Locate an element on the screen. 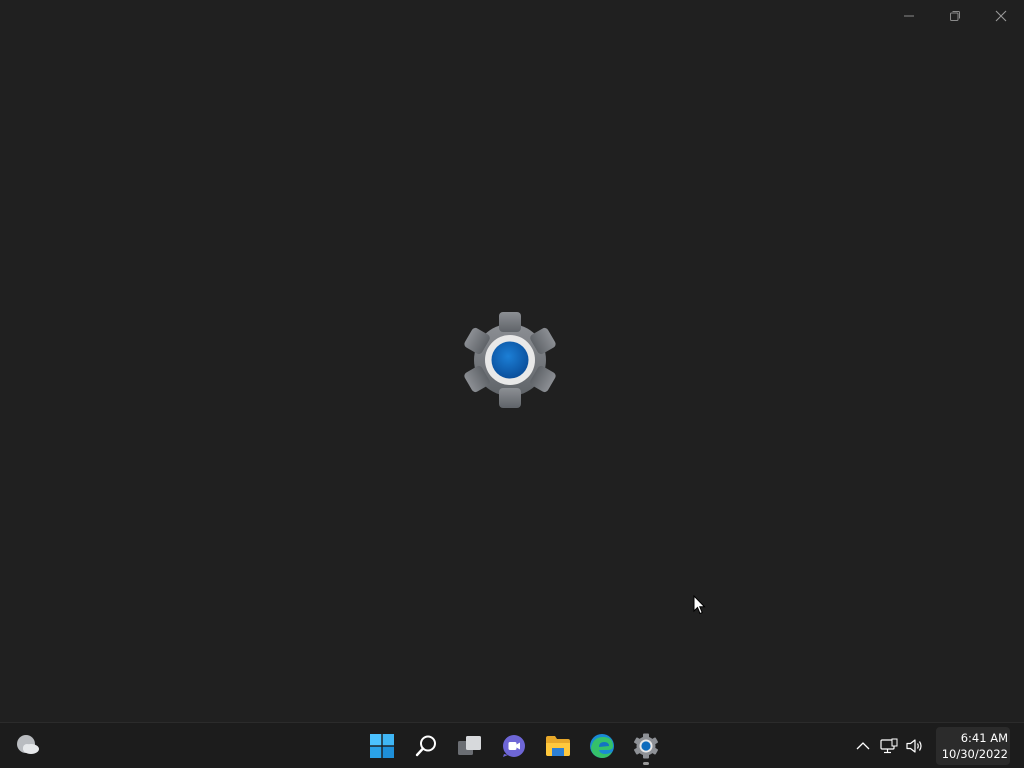 This screenshot has width=1024, height=768. start-button is located at coordinates (382, 746).